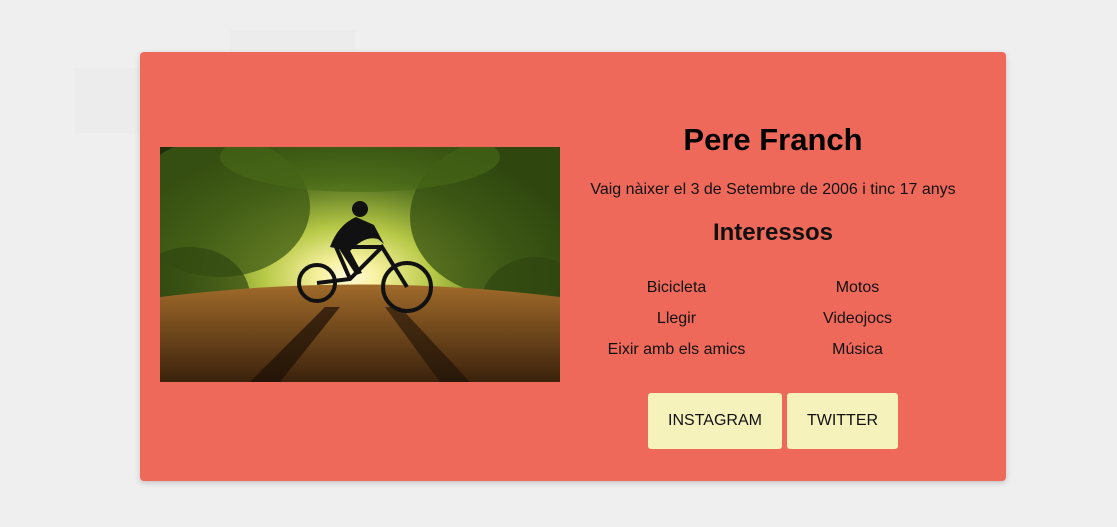 This screenshot has height=527, width=1117. What do you see at coordinates (715, 421) in the screenshot?
I see `instagram-button: INSTAGRAM` at bounding box center [715, 421].